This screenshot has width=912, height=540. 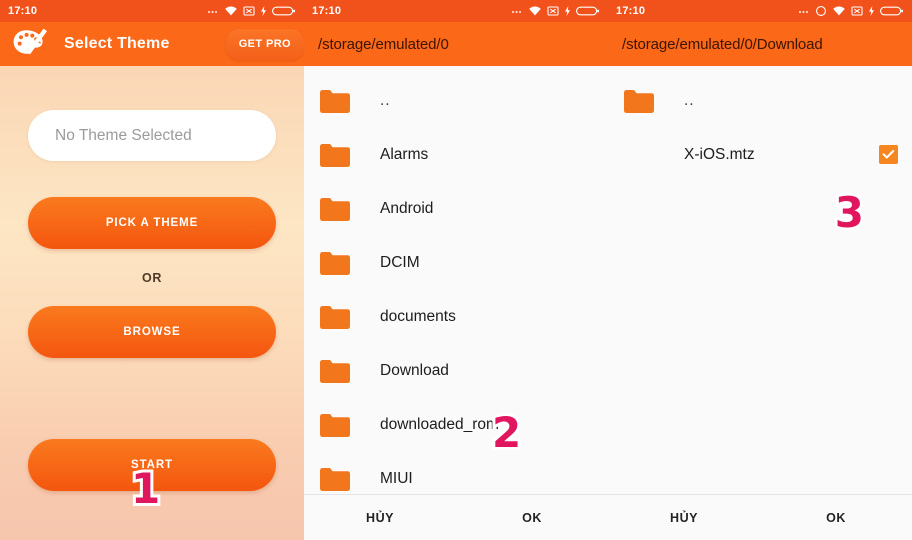 I want to click on current-path: /storage/emulated/0/Download, so click(x=722, y=44).